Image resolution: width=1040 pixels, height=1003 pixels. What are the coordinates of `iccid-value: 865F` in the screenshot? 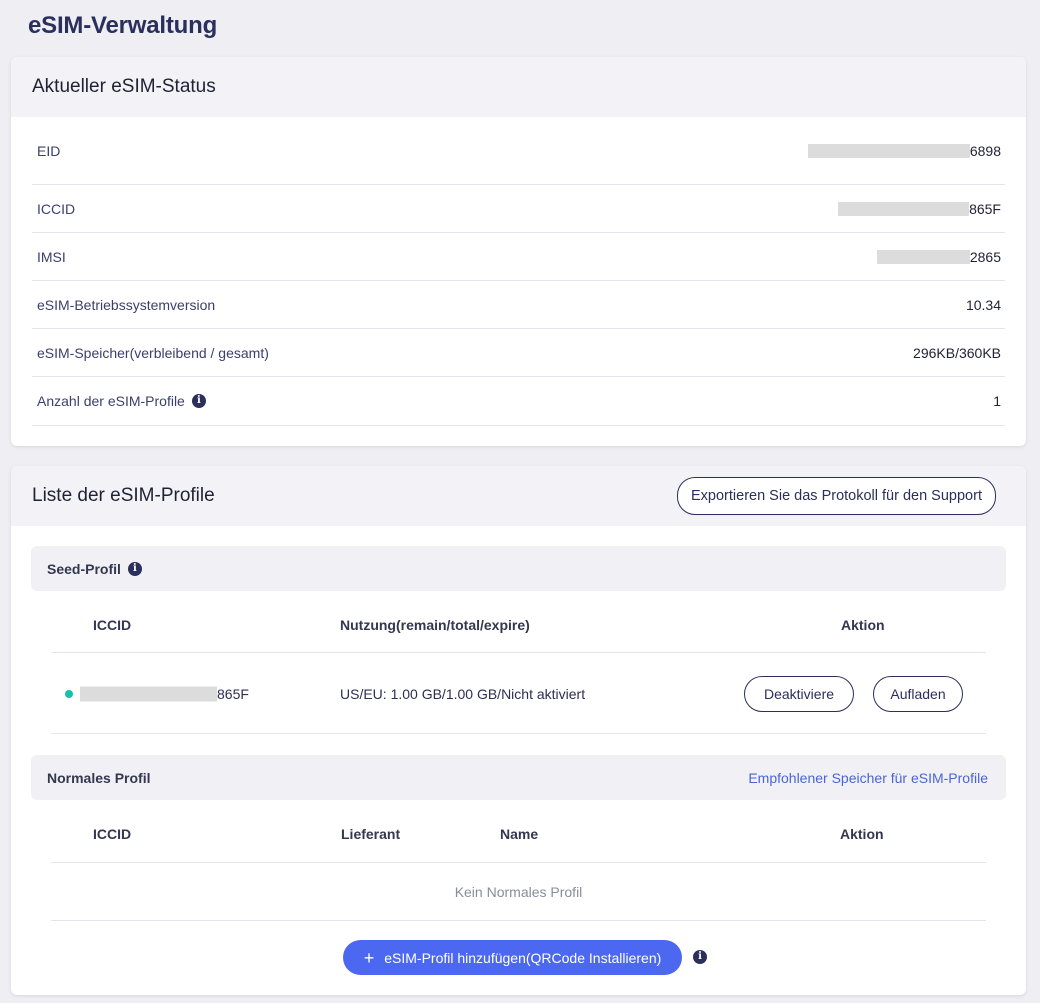 It's located at (985, 208).